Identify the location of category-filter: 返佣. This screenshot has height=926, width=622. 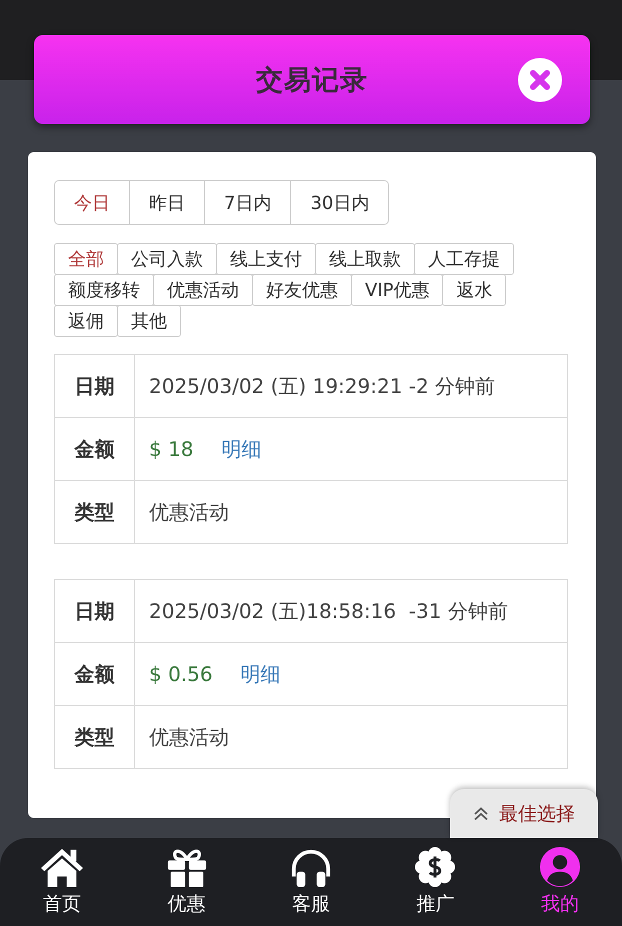
(86, 321).